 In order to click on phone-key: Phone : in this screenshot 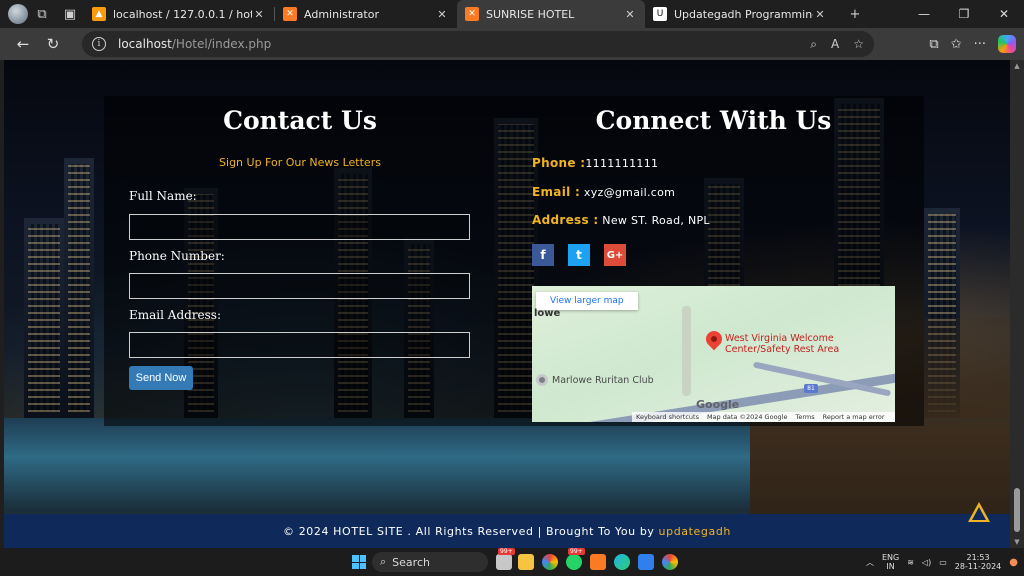, I will do `click(559, 163)`.